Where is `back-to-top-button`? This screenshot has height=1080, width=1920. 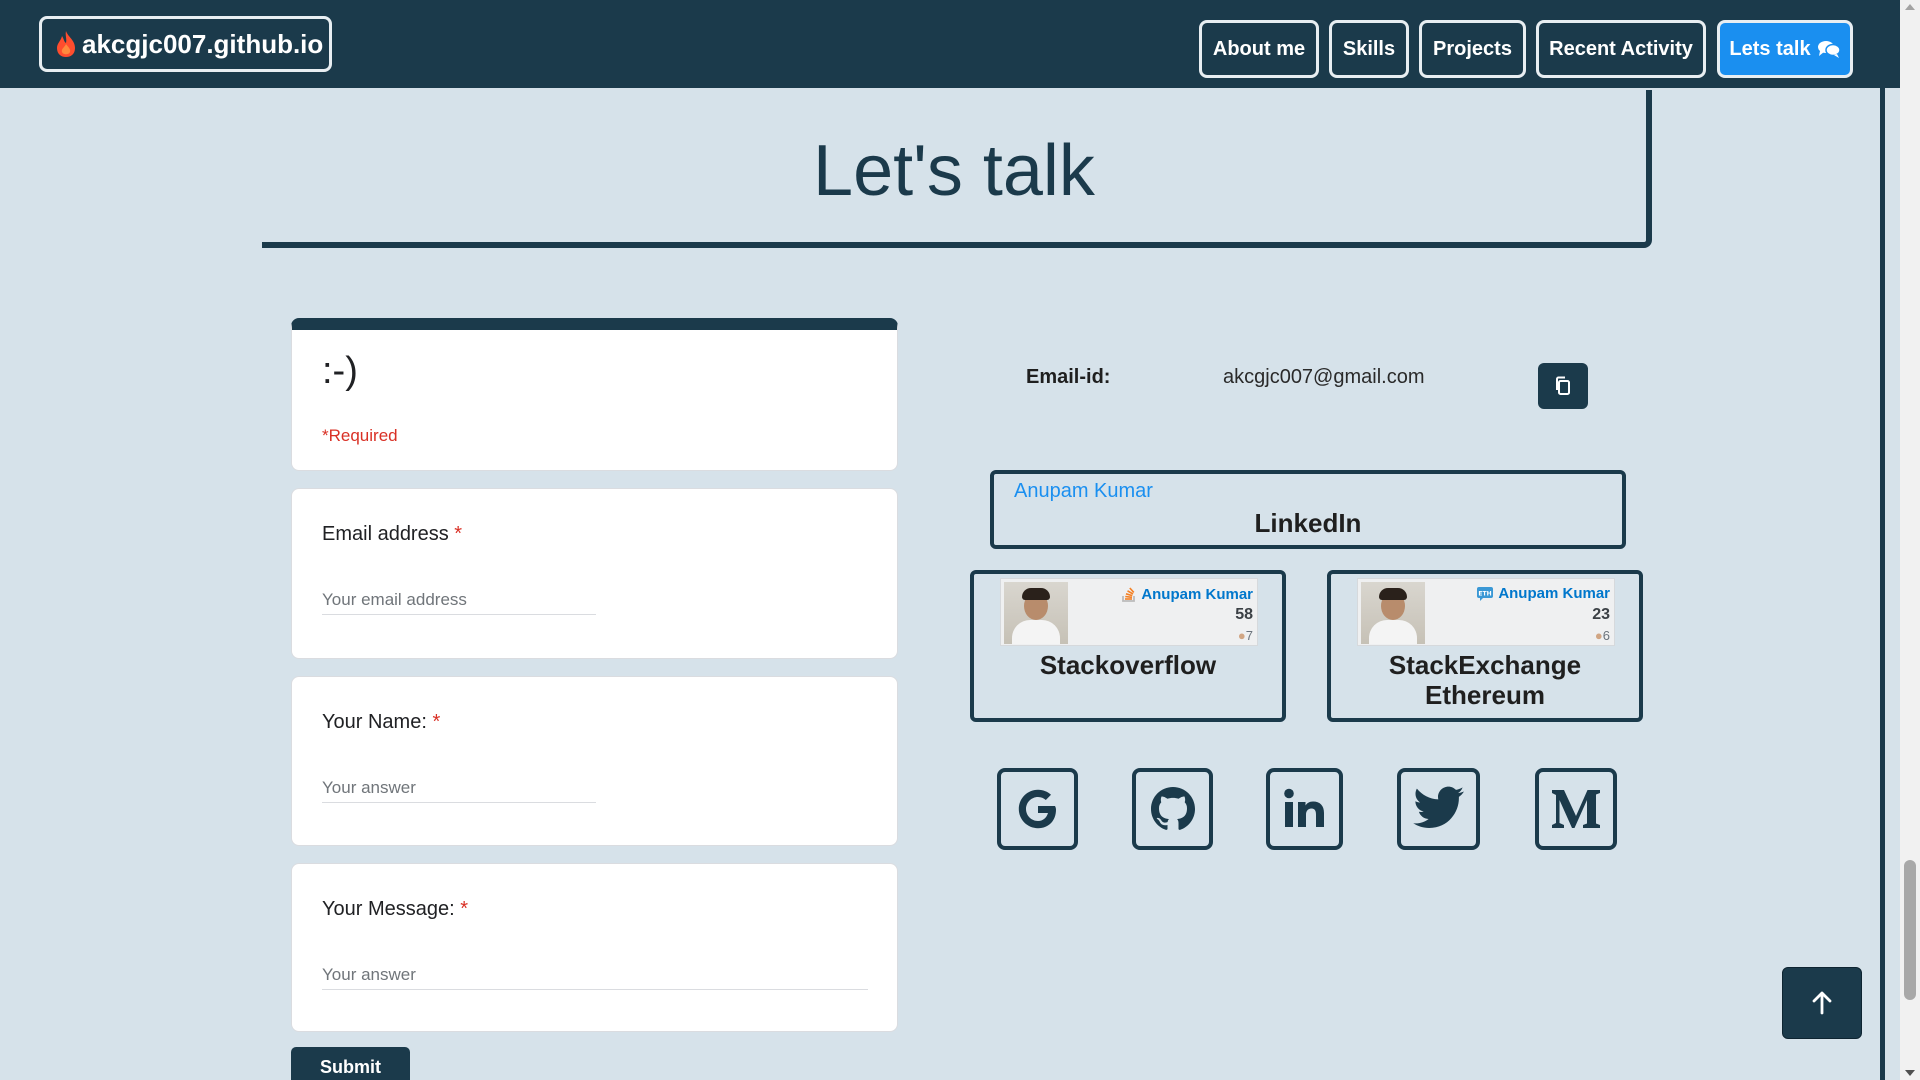 back-to-top-button is located at coordinates (1822, 1003).